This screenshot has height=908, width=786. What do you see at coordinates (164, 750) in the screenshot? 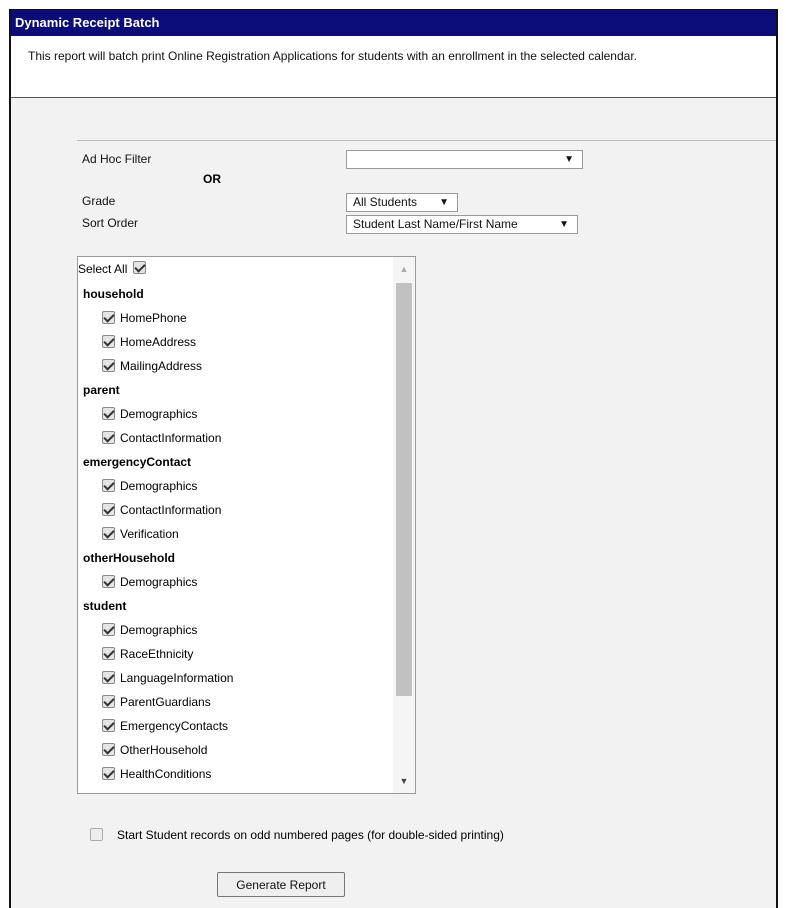
I see `checklist-item-label: OtherHousehold` at bounding box center [164, 750].